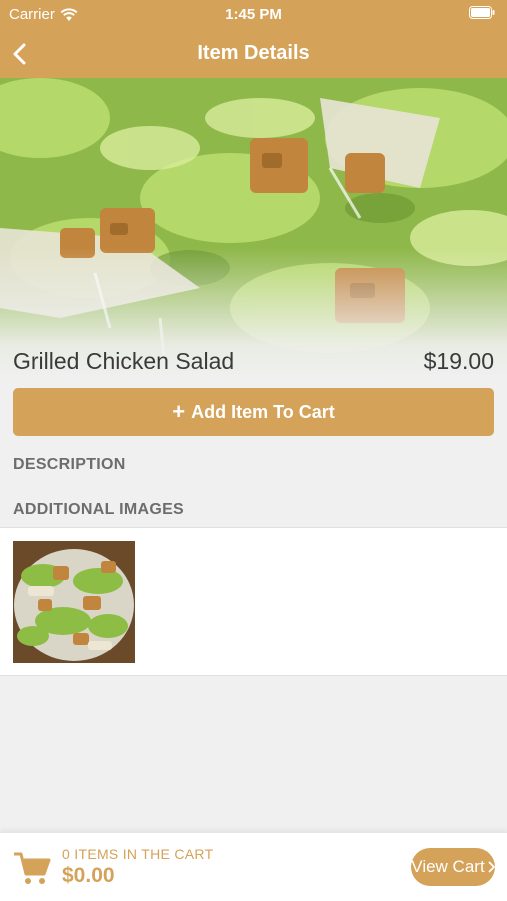 This screenshot has width=507, height=901. I want to click on view-cart-button: View Cart, so click(453, 867).